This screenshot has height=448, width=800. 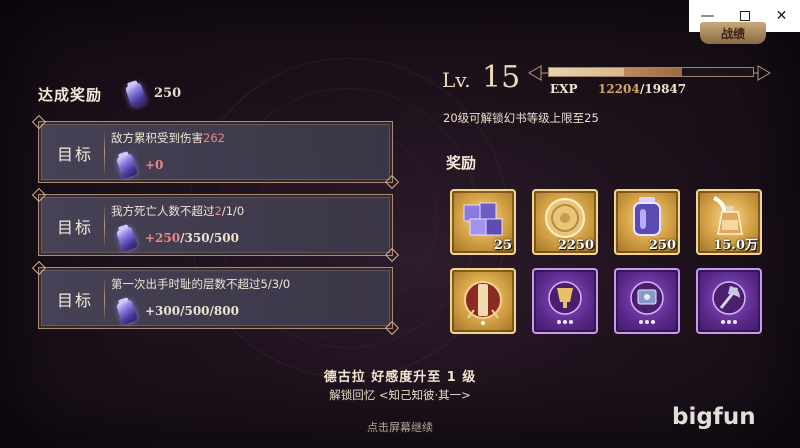 I want to click on goal-description: 我方死亡人数不超过2/1/0, so click(x=178, y=211).